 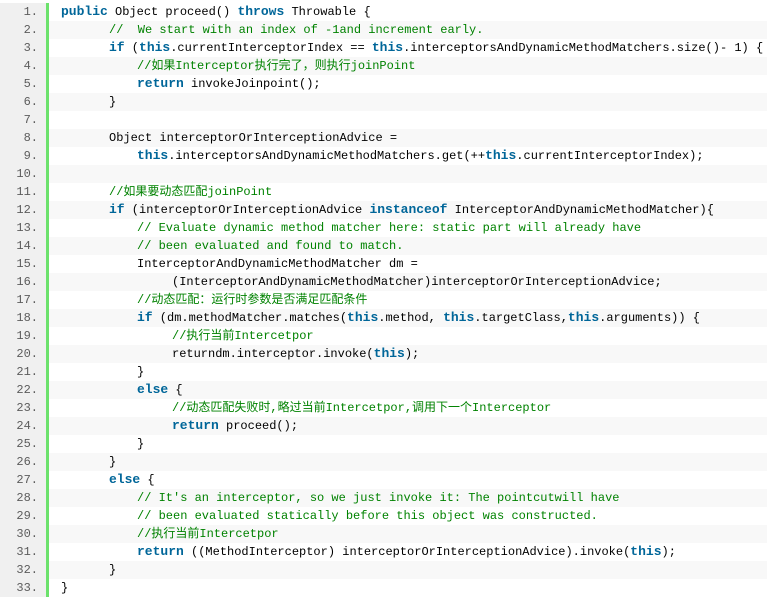 I want to click on line-number: 2., so click(x=24, y=30).